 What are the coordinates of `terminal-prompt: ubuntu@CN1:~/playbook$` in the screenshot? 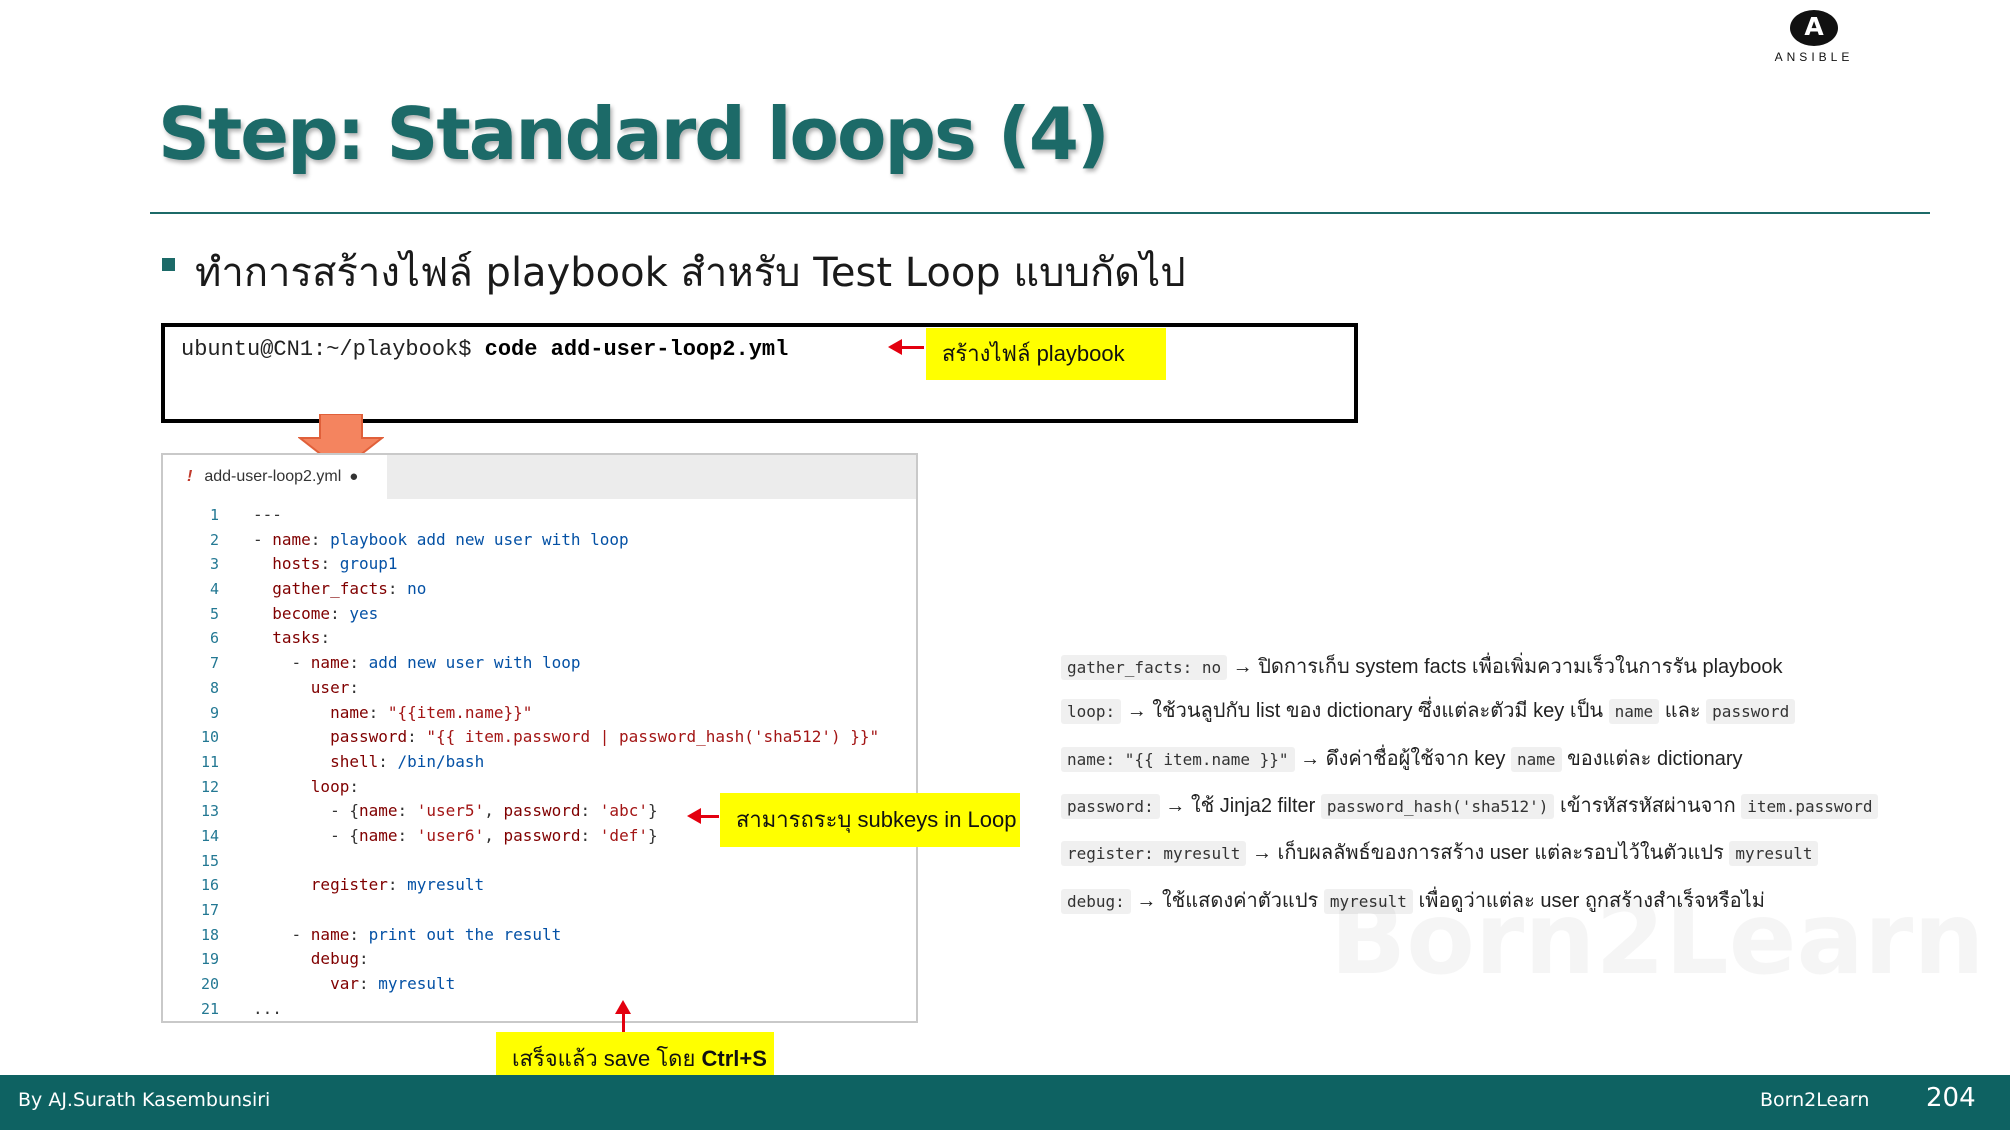 It's located at (333, 349).